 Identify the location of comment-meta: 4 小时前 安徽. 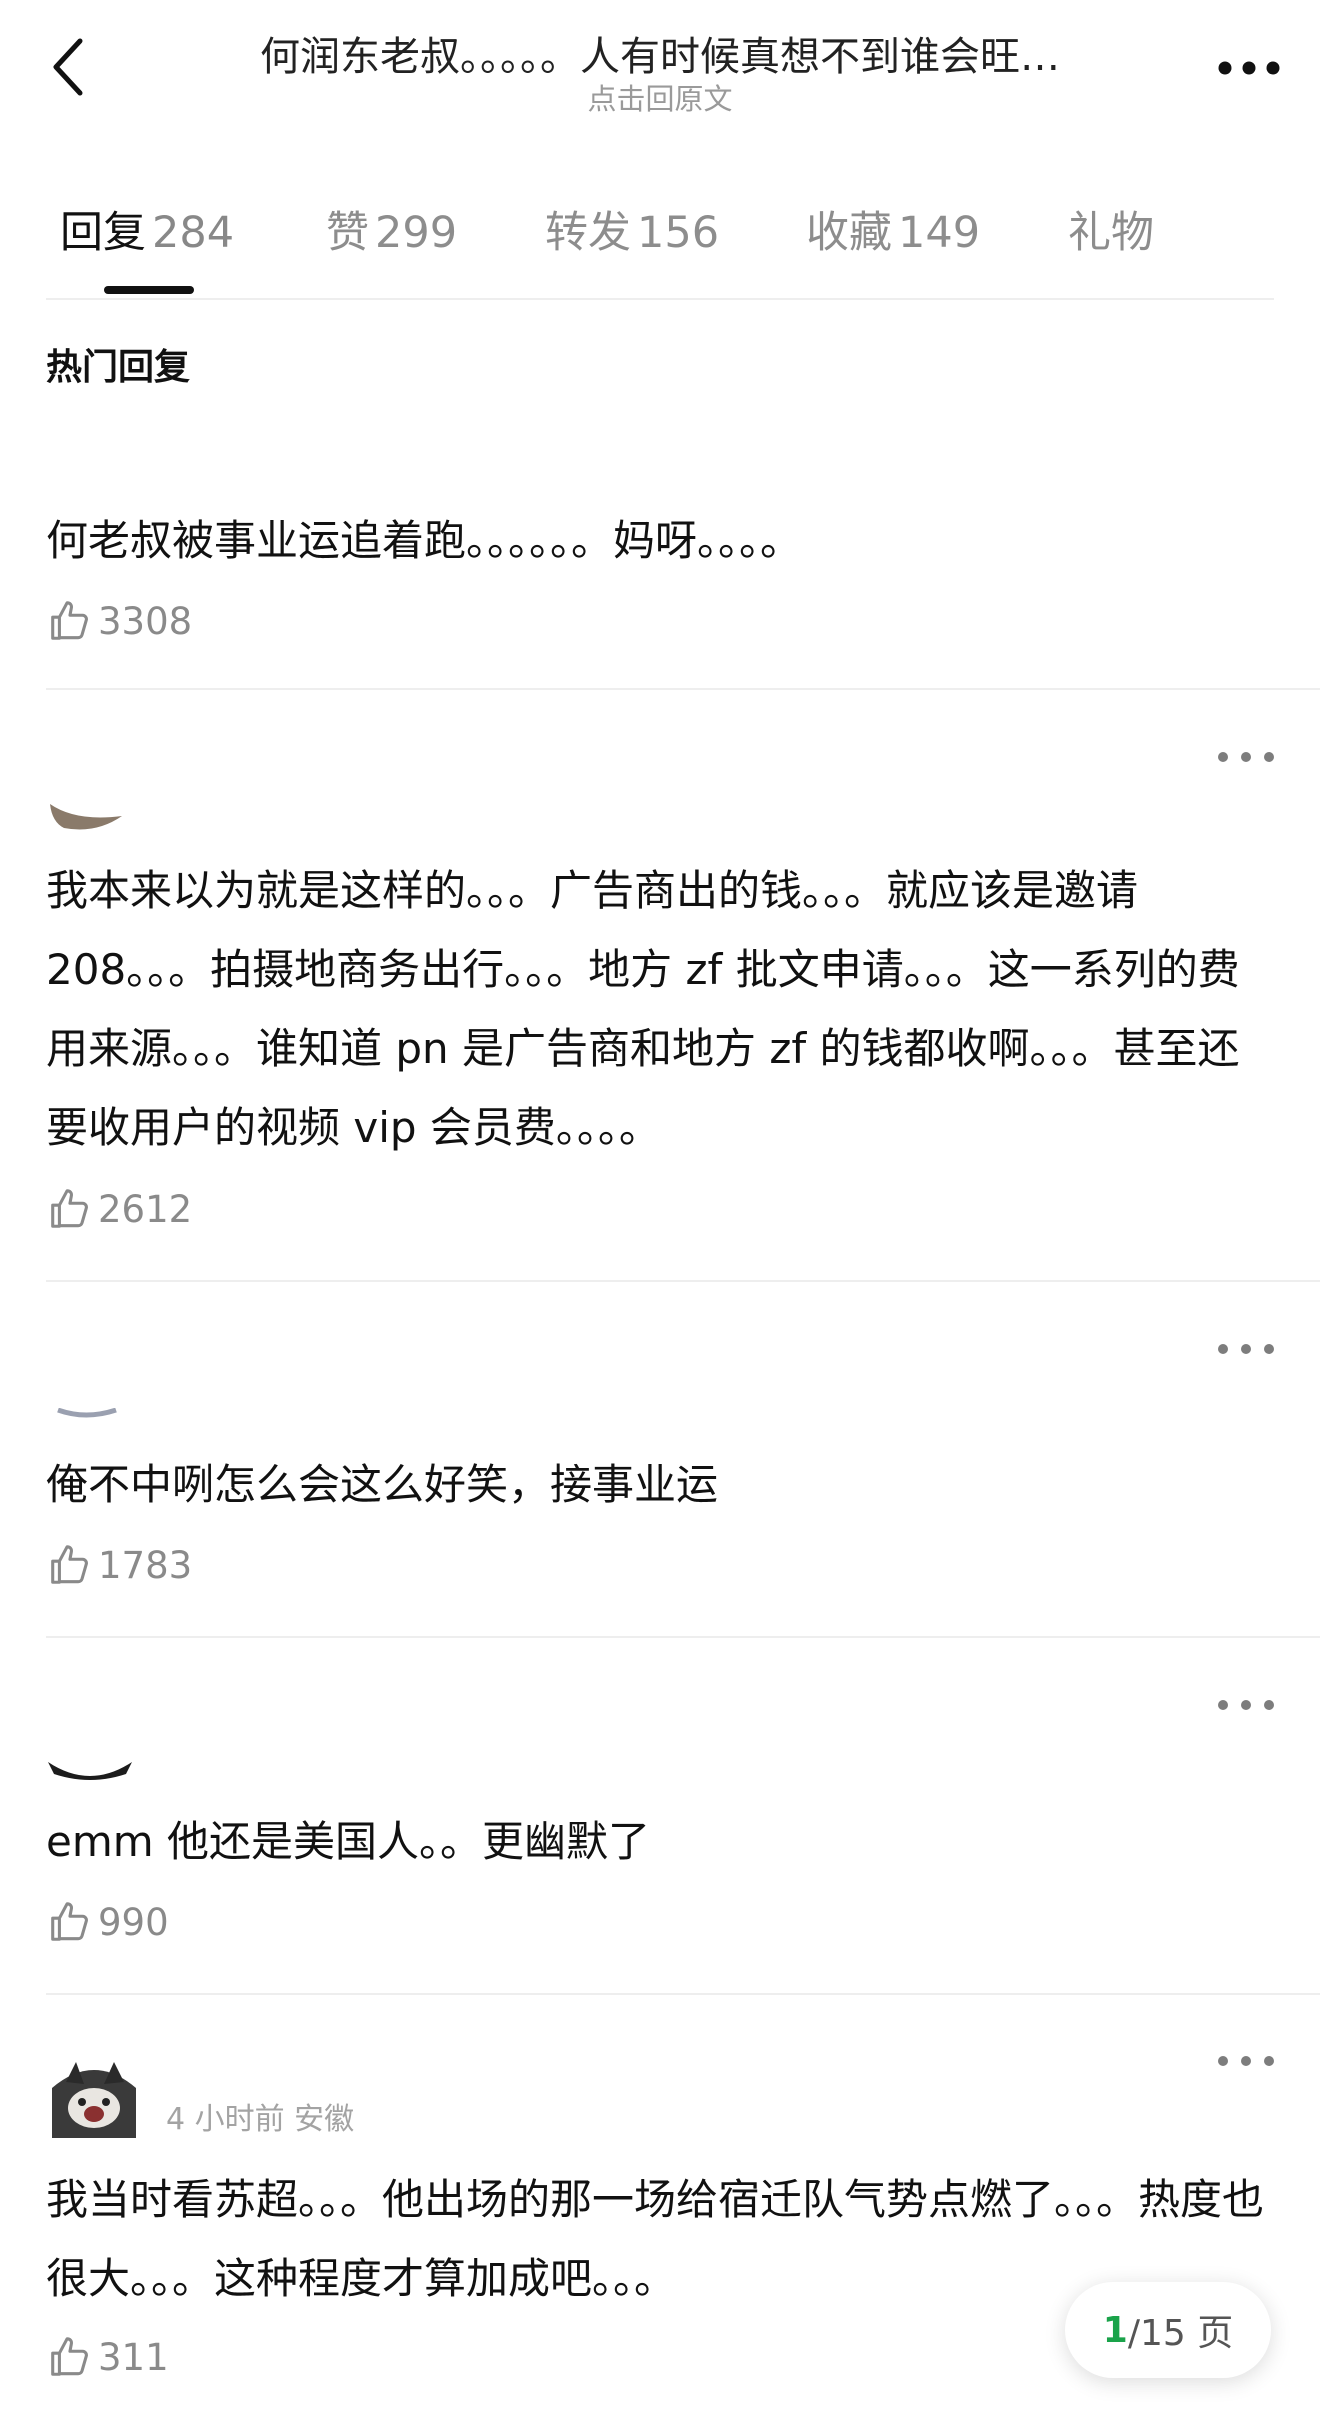
(260, 2119).